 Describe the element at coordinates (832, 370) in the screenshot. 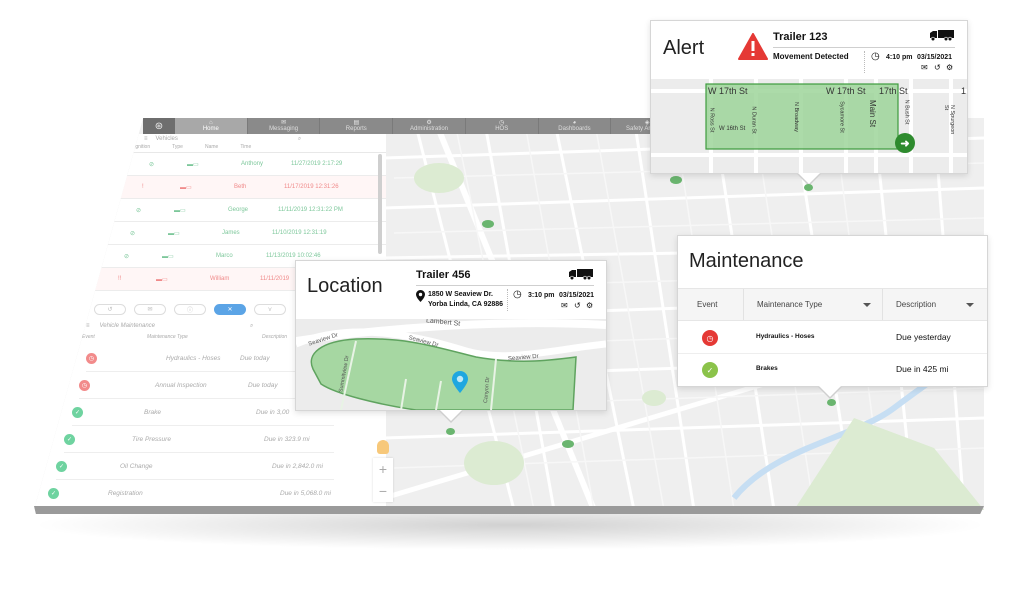

I see `maintenance-row: ✓ Brakes Due in 425 mi` at that location.